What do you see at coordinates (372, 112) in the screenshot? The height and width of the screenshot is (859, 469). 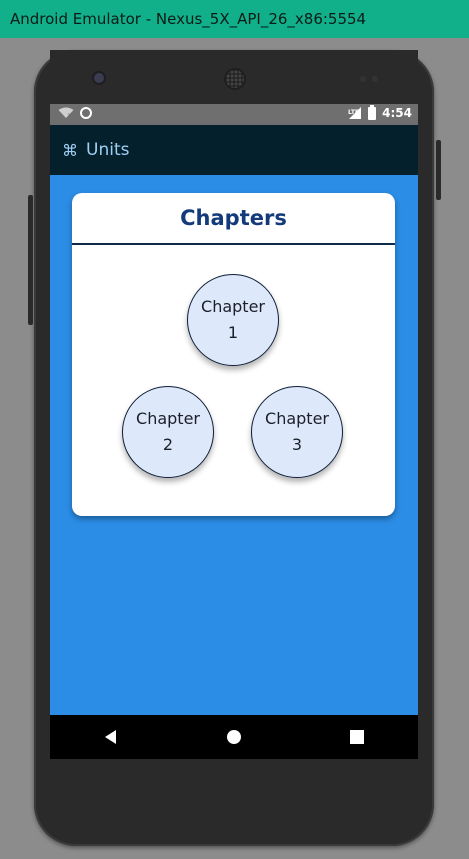 I see `battery-charging-icon` at bounding box center [372, 112].